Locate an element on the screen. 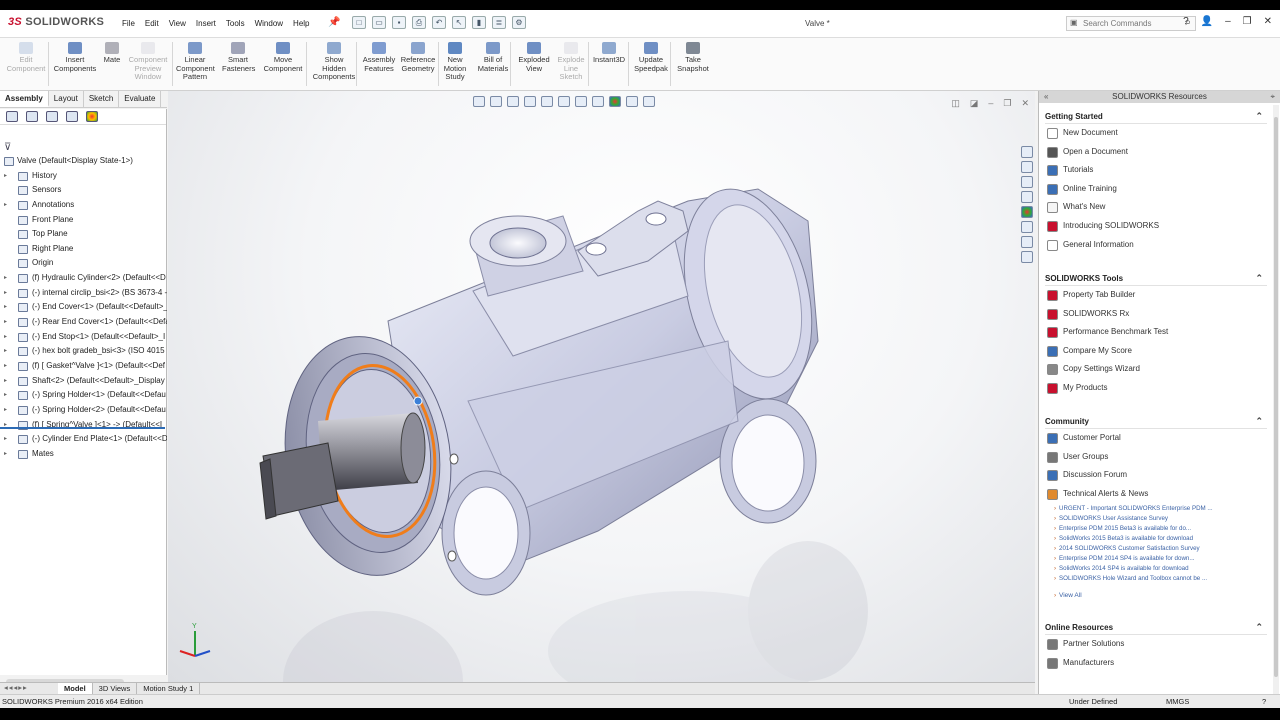 This screenshot has height=720, width=1280. section-title: SOLIDWORKS Tools ⌃ is located at coordinates (1156, 278).